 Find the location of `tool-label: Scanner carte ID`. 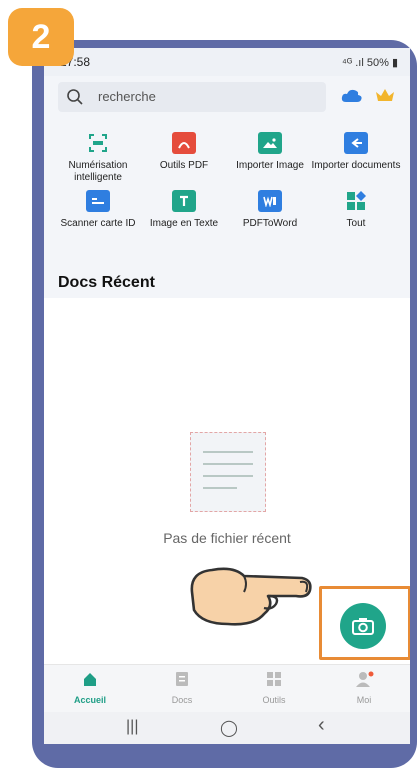

tool-label: Scanner carte ID is located at coordinates (98, 223).